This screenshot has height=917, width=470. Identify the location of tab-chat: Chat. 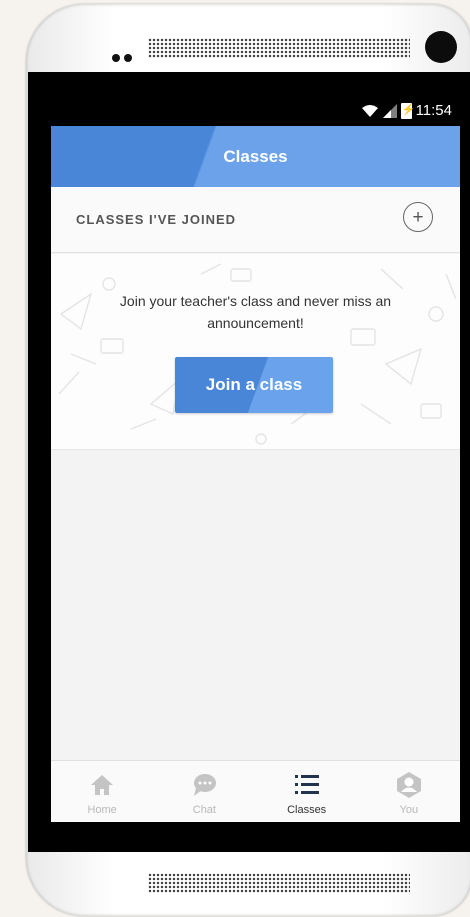
(204, 791).